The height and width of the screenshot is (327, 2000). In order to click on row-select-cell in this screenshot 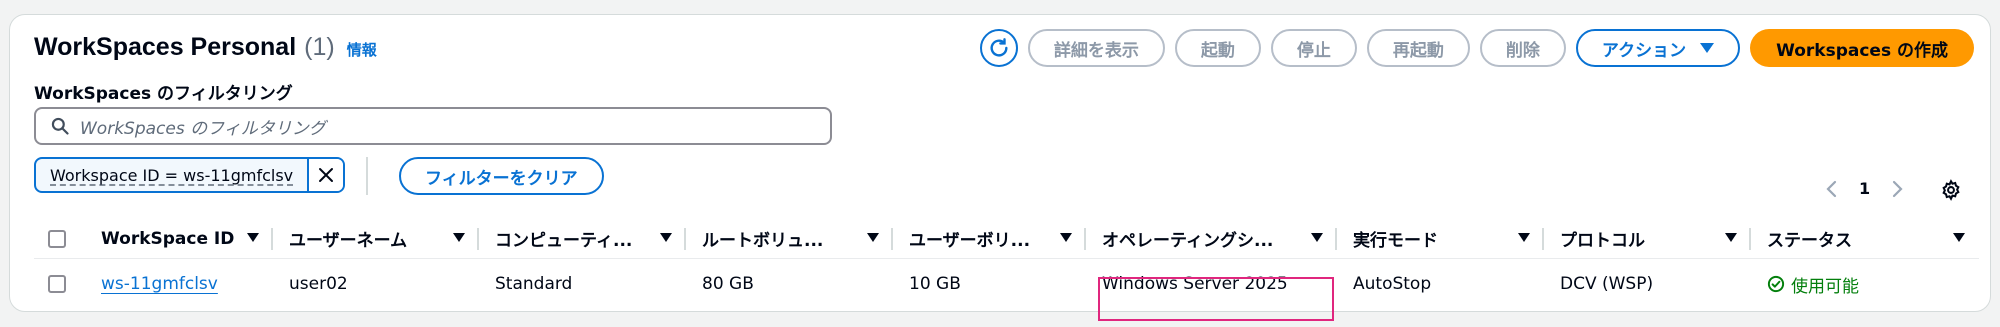, I will do `click(59, 284)`.